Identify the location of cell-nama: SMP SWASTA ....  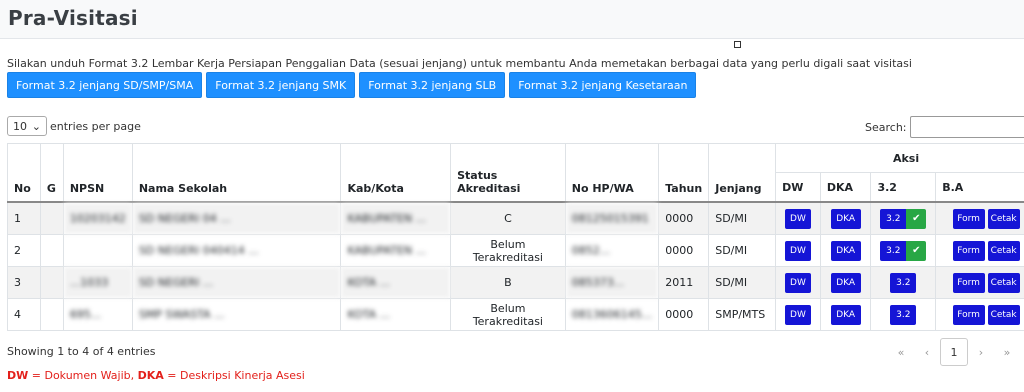
(236, 314).